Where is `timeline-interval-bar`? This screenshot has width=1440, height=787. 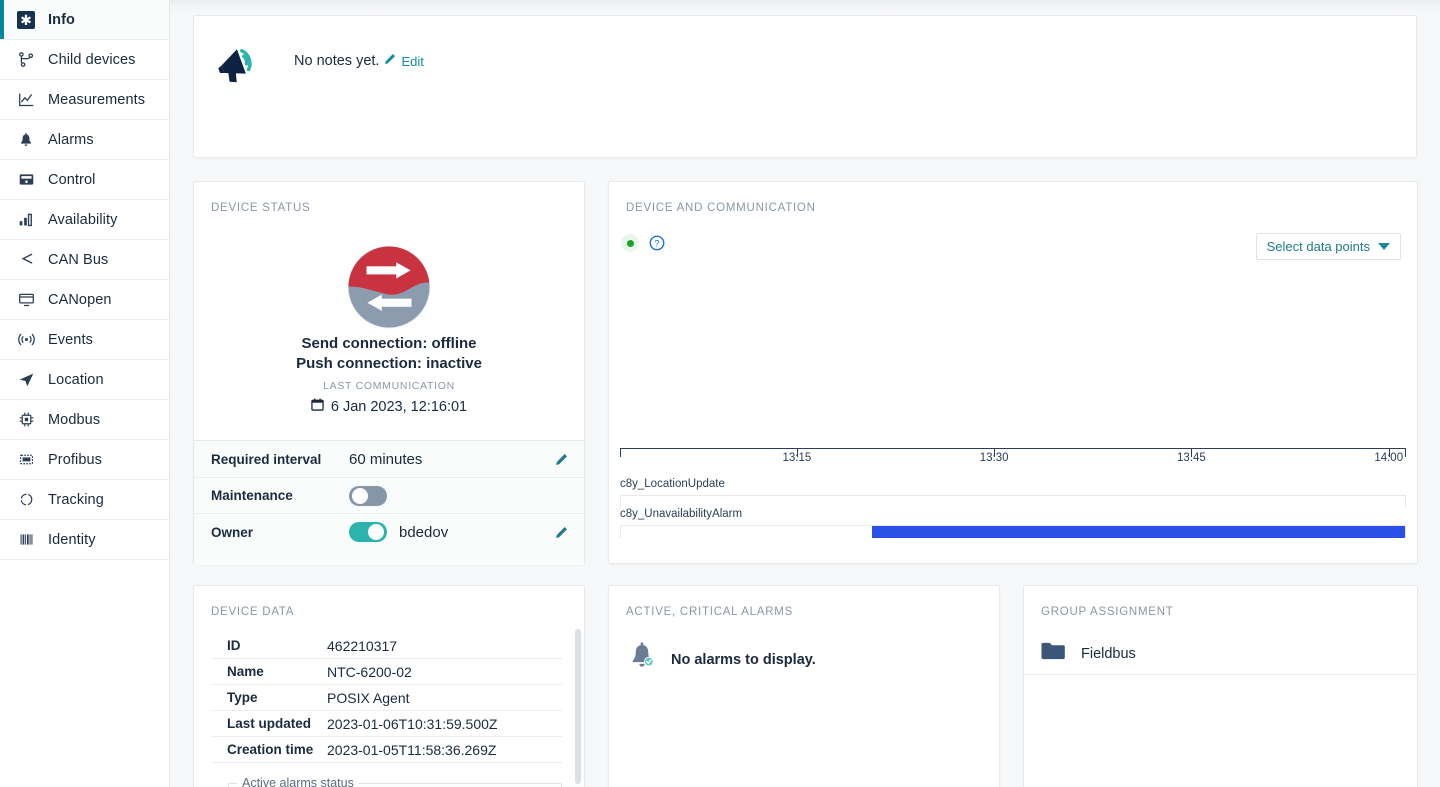
timeline-interval-bar is located at coordinates (1138, 532).